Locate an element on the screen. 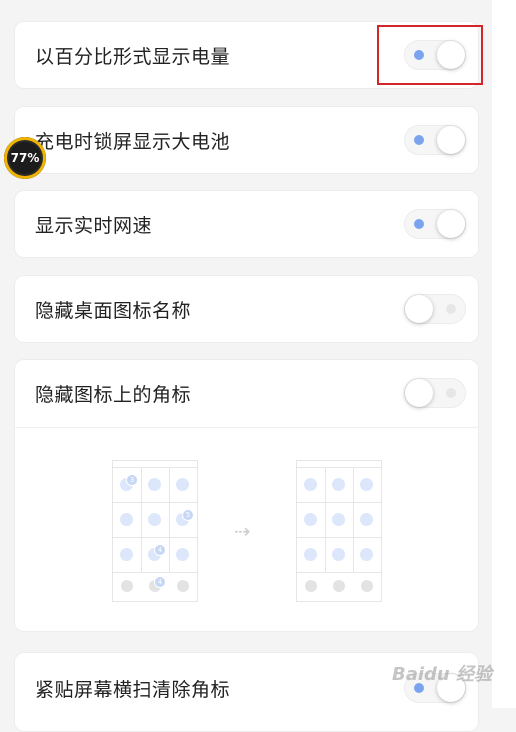 This screenshot has width=516, height=732. watermark-logo: Baidu 经验 is located at coordinates (442, 674).